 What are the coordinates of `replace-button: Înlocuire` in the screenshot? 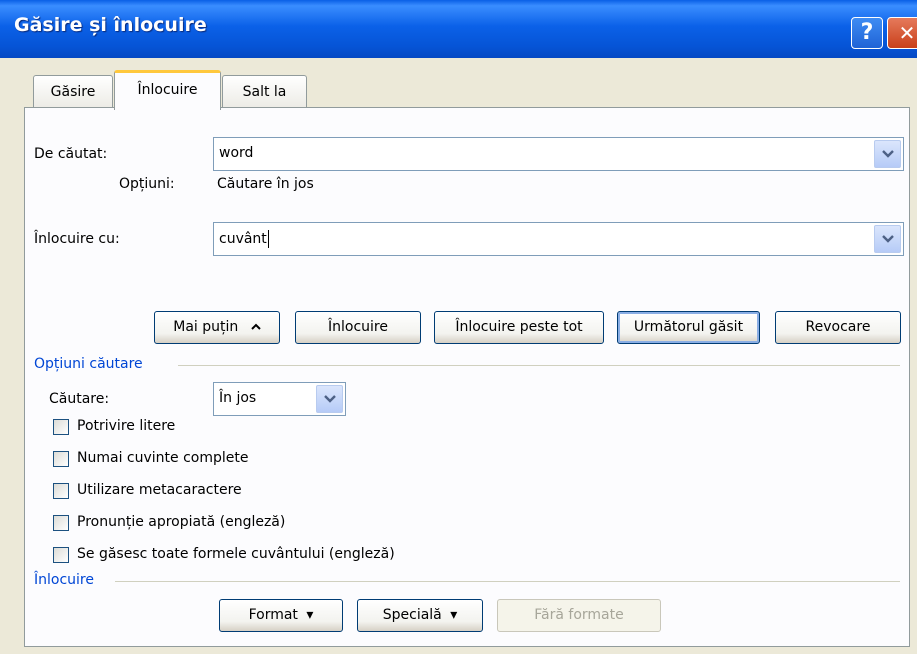 It's located at (358, 327).